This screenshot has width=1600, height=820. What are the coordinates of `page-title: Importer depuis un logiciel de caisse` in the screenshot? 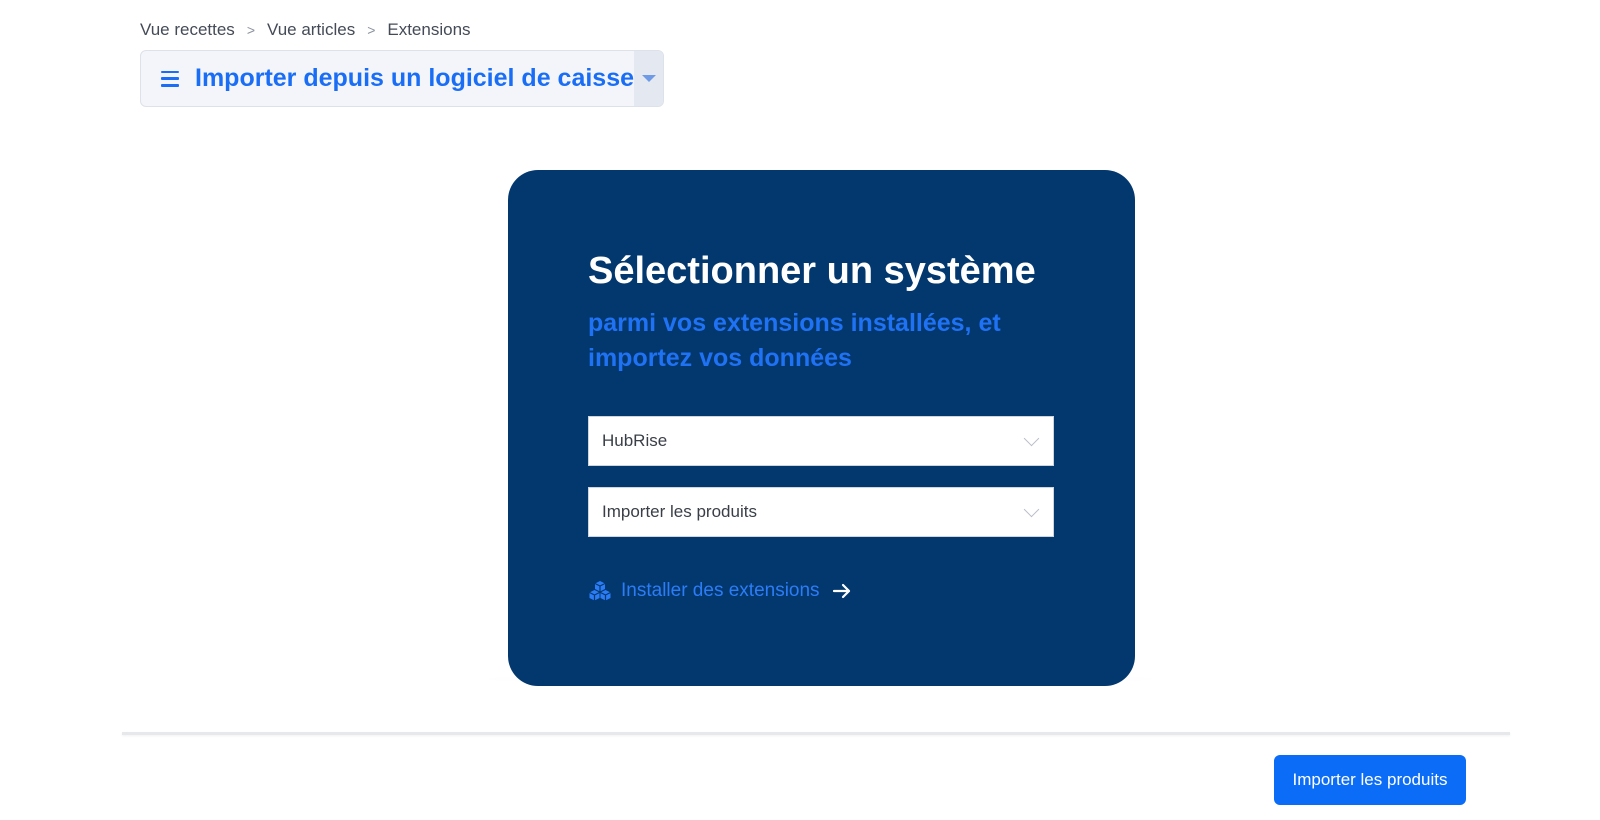 It's located at (415, 78).